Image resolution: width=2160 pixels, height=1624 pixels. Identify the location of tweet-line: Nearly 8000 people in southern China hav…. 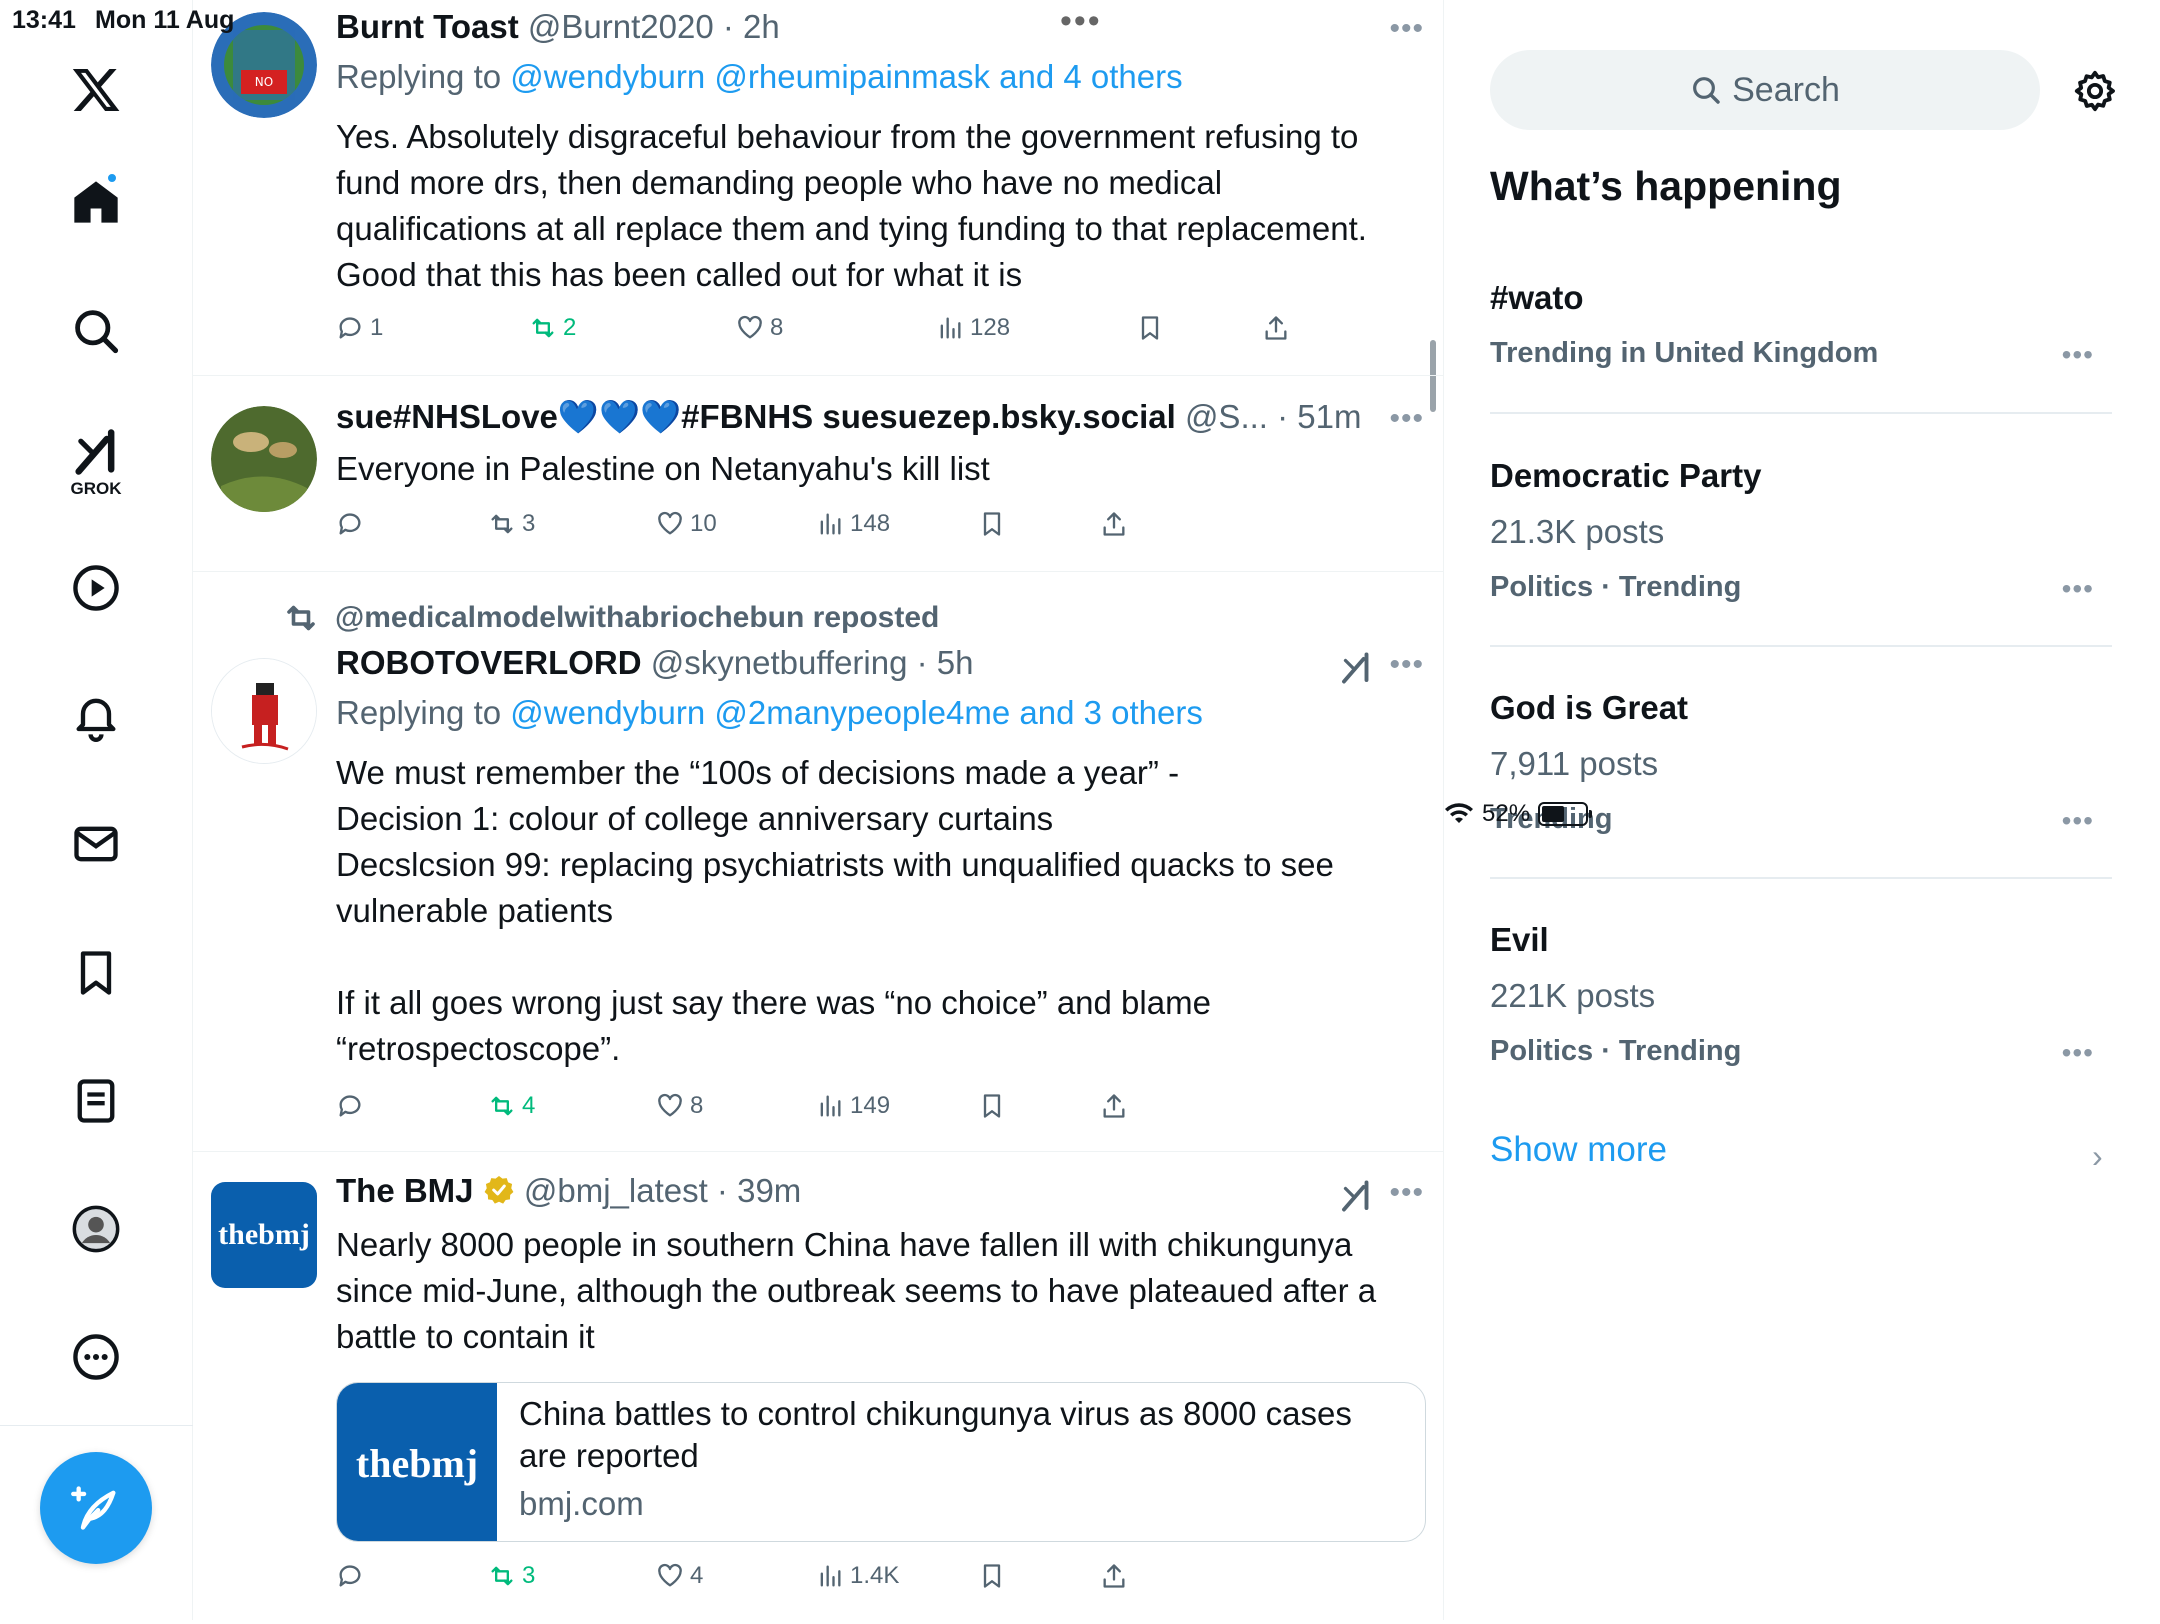
(844, 1244).